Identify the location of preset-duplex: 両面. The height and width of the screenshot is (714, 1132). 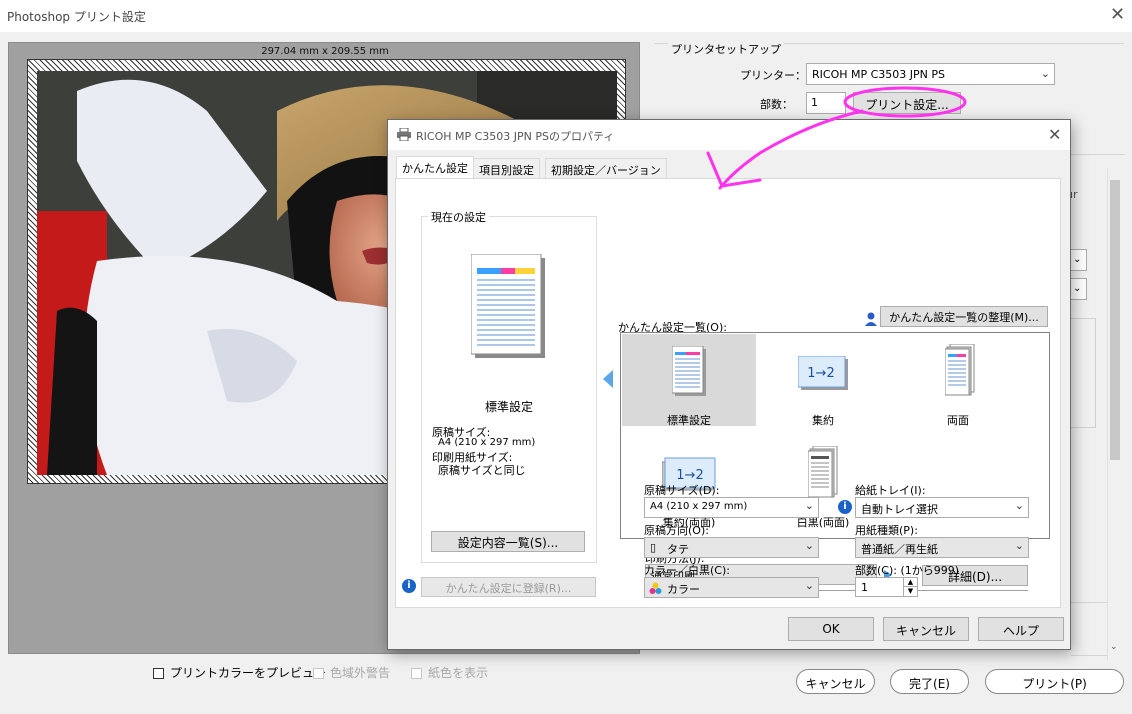
(958, 380).